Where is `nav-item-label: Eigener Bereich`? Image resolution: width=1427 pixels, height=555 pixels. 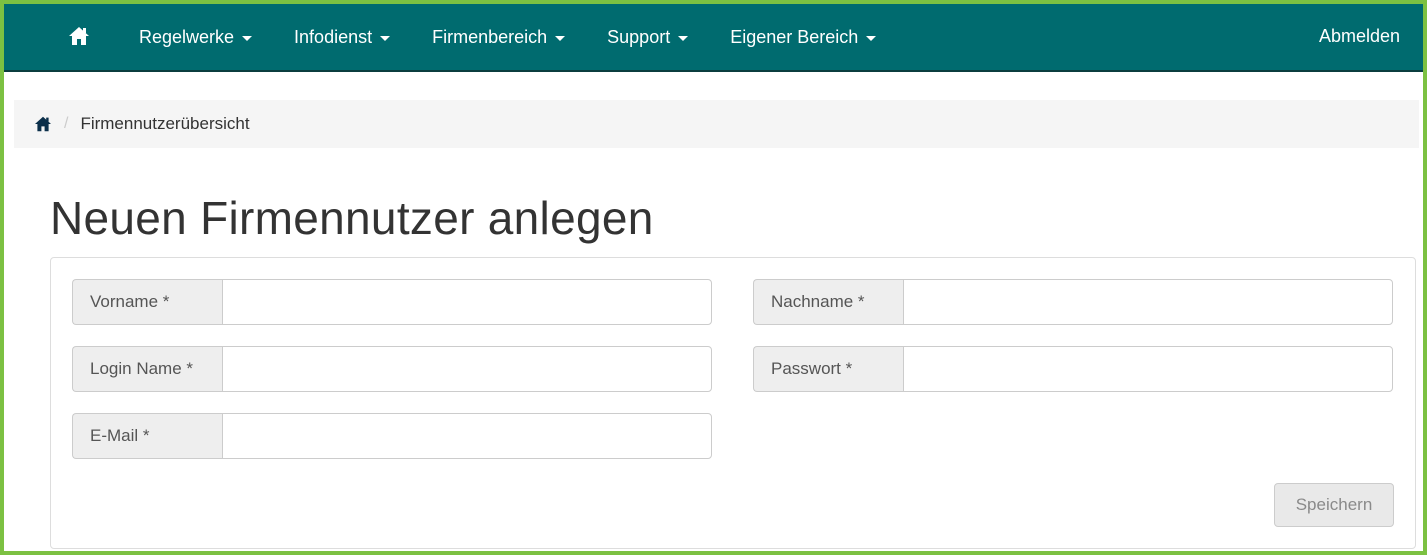 nav-item-label: Eigener Bereich is located at coordinates (794, 36).